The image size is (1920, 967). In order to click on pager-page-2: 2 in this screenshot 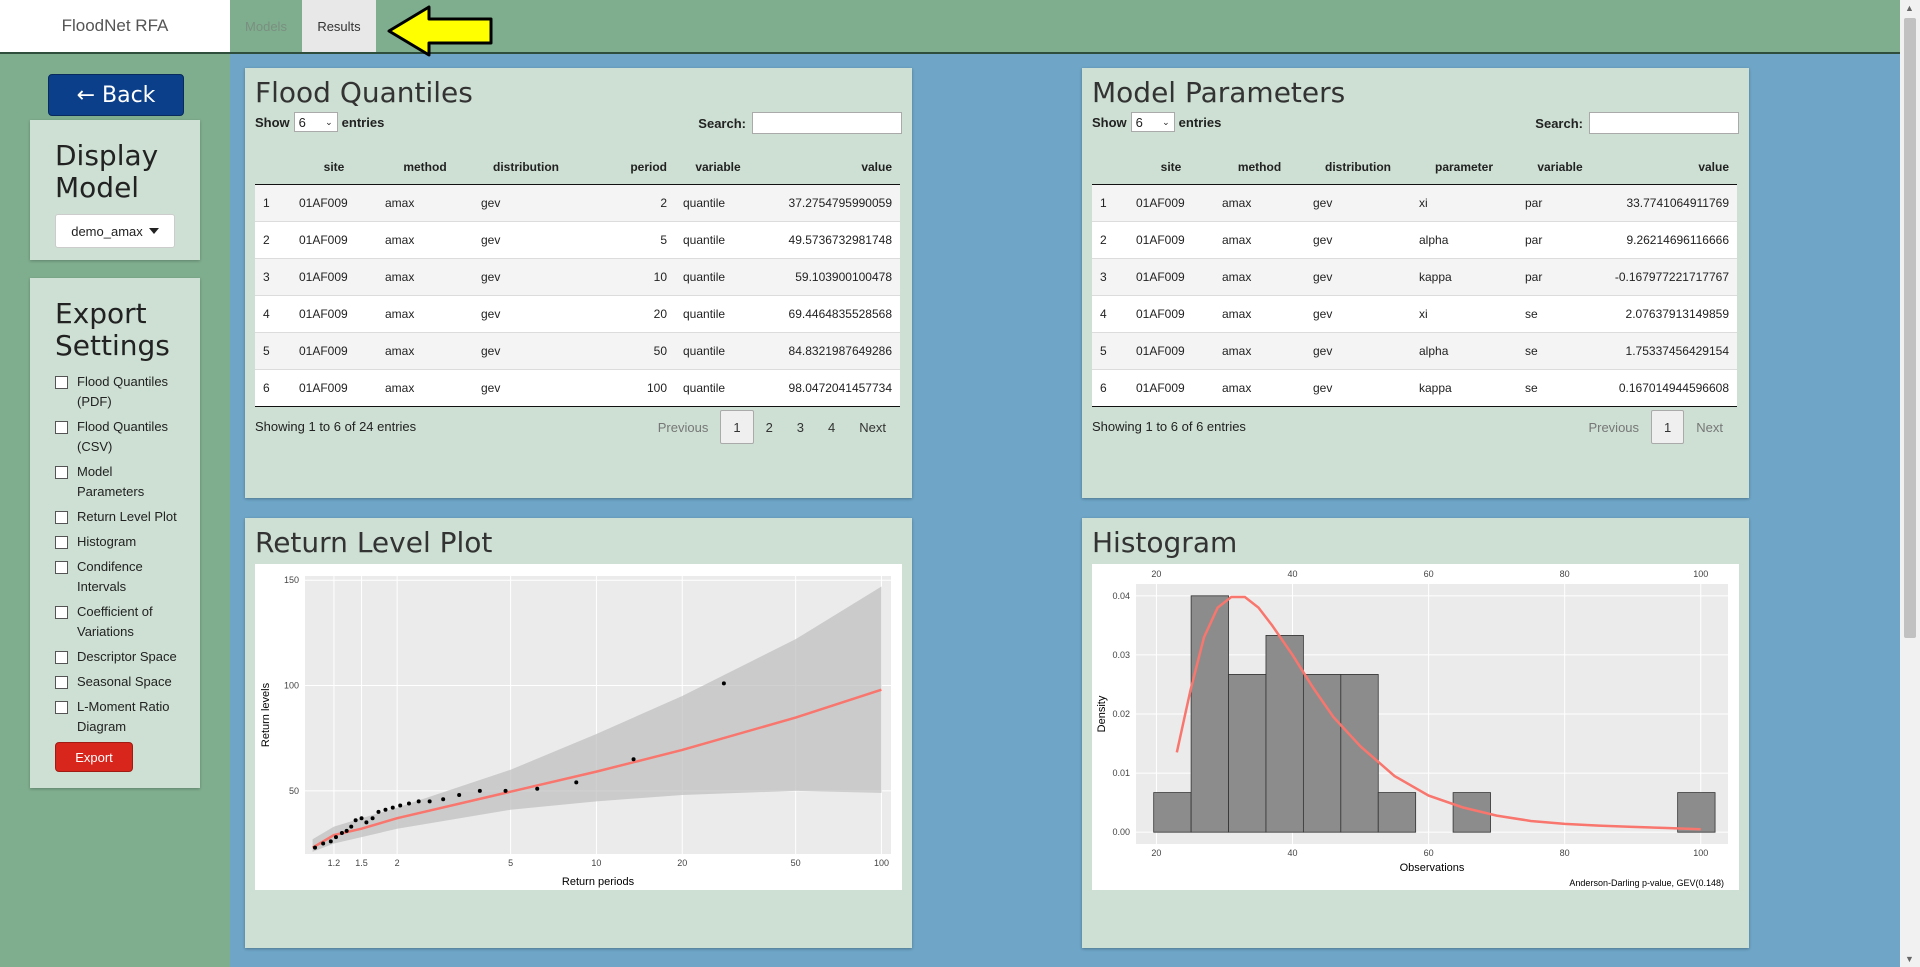, I will do `click(769, 427)`.